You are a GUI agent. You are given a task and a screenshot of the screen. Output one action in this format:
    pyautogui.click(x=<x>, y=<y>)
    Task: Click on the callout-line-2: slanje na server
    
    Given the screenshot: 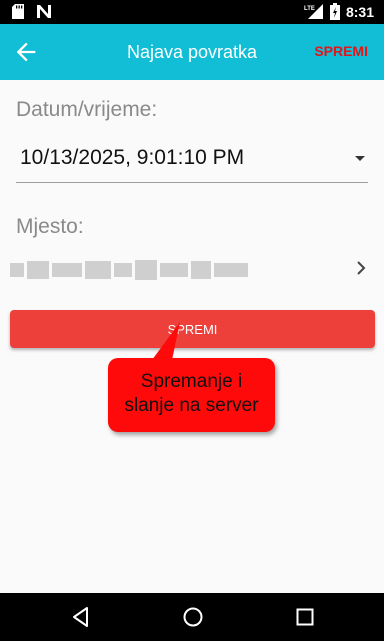 What is the action you would take?
    pyautogui.click(x=191, y=405)
    